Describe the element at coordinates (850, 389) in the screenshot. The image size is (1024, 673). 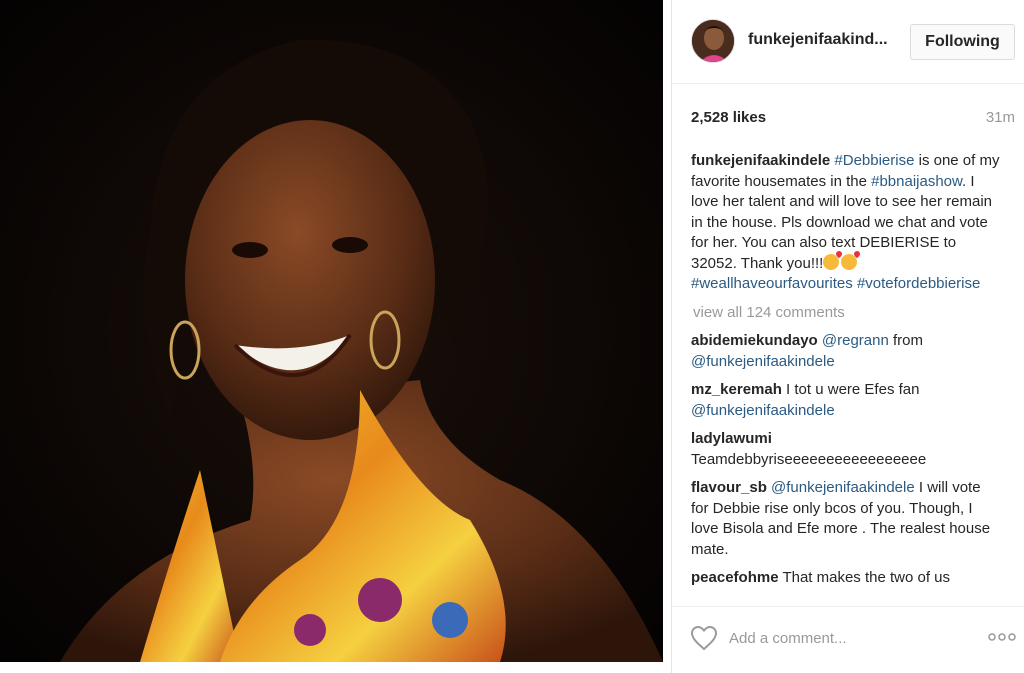
I see `comment-text: I tot u were Efes fan` at that location.